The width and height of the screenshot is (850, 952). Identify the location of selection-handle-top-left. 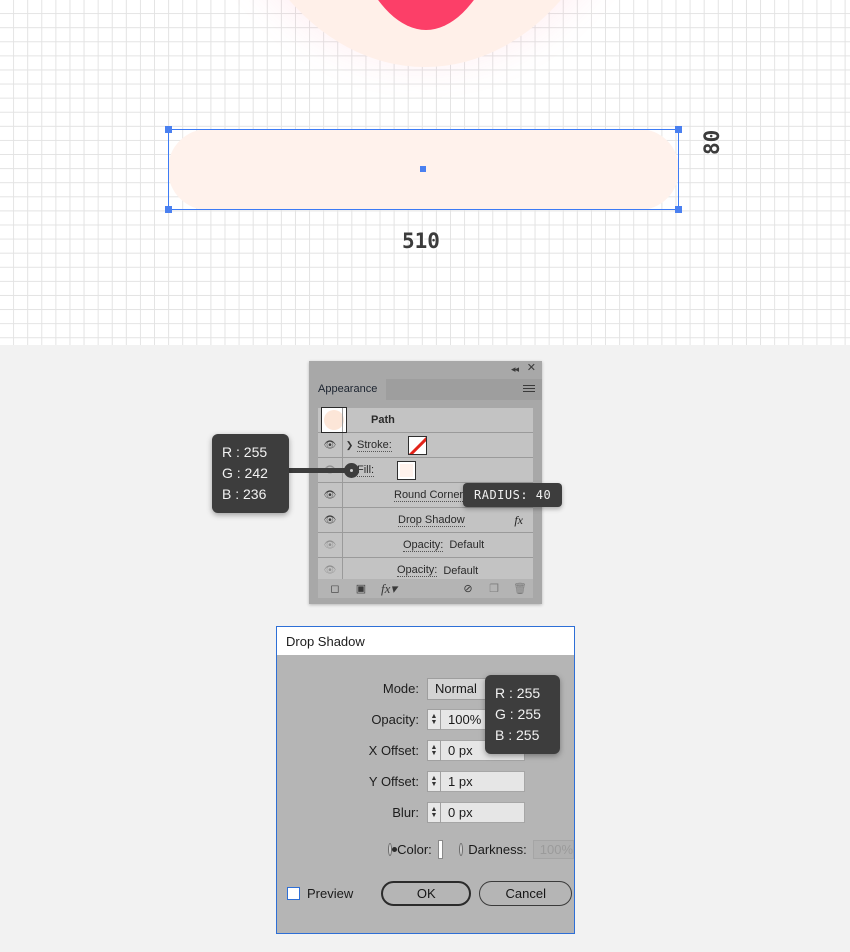
(168, 129).